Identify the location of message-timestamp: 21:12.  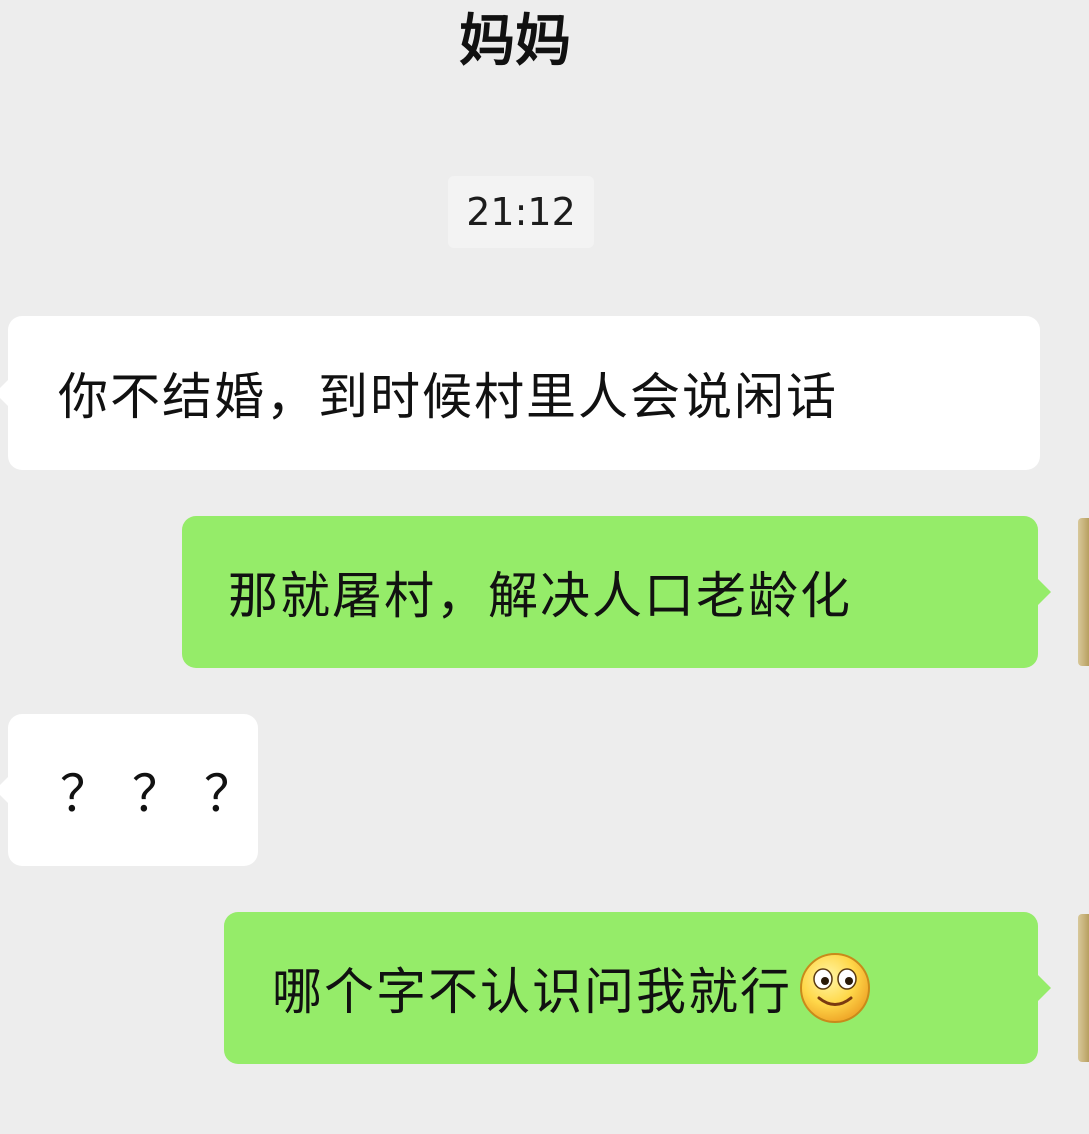
(521, 212).